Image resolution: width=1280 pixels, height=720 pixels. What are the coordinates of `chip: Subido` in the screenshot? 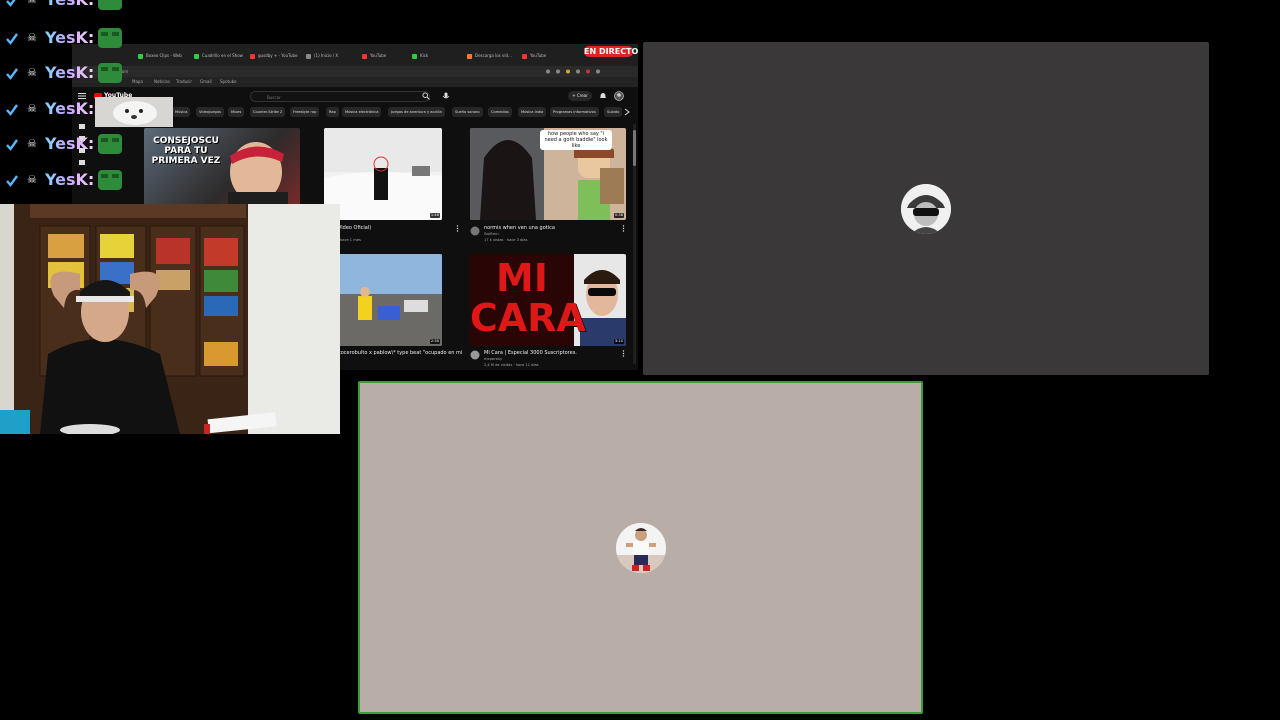 It's located at (613, 112).